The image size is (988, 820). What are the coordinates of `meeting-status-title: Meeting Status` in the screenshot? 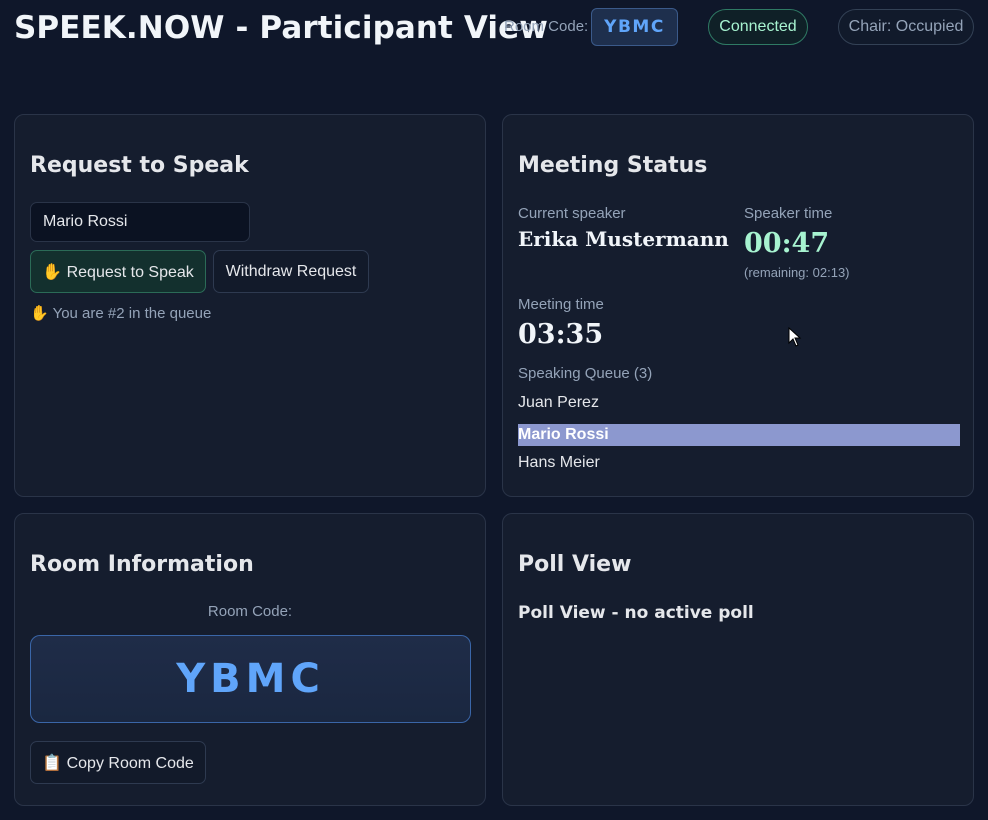 It's located at (613, 165).